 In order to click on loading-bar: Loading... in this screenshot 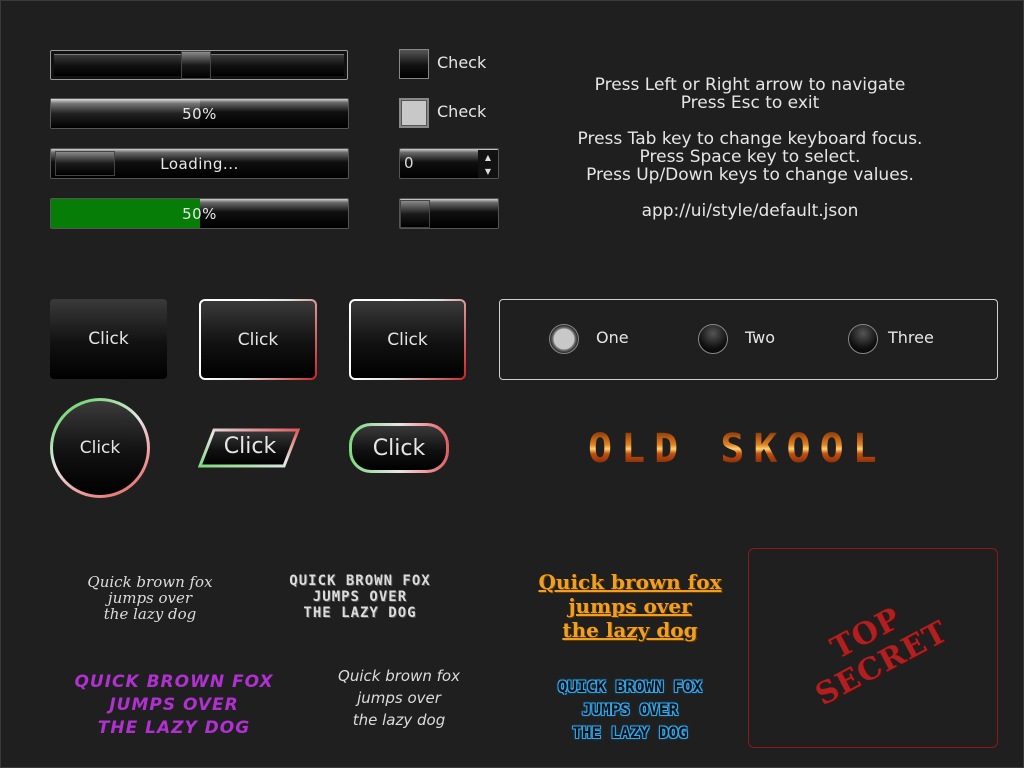, I will do `click(199, 163)`.